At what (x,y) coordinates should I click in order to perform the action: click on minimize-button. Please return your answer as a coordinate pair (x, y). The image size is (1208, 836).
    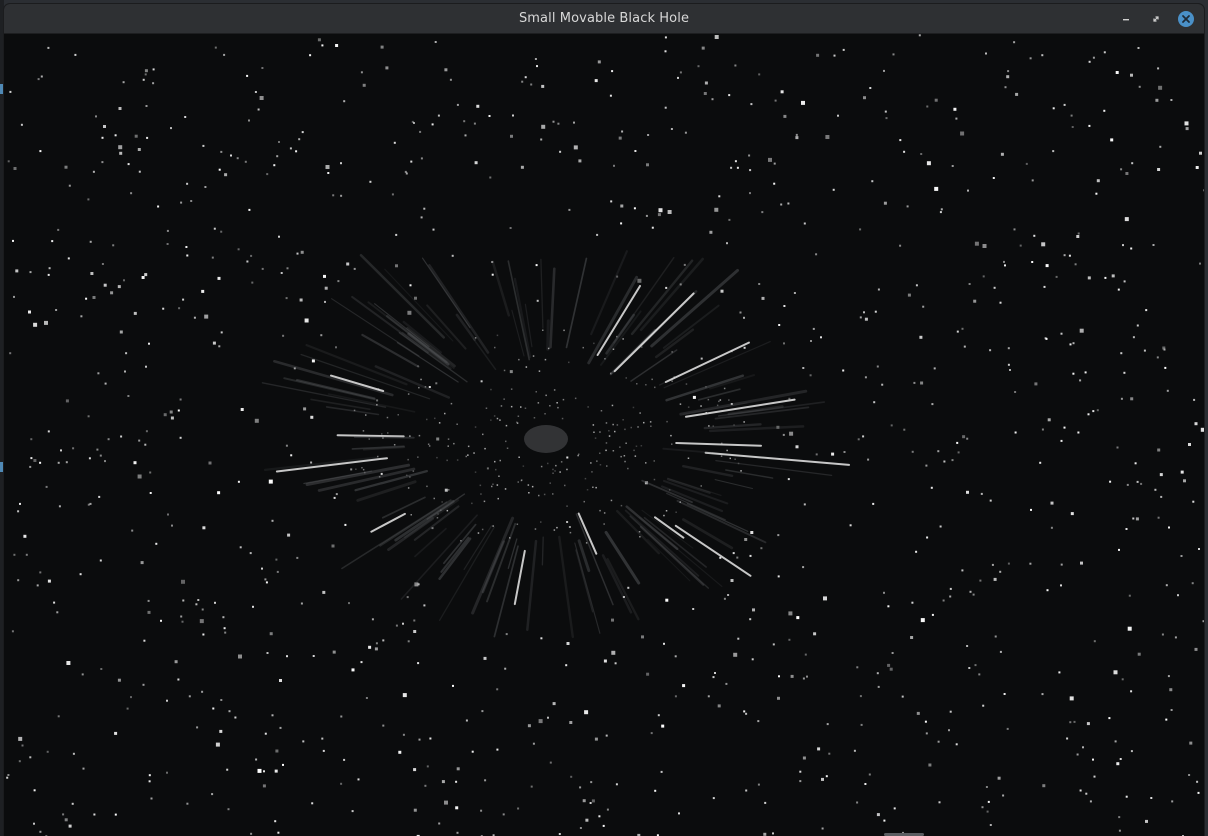
    Looking at the image, I should click on (1126, 19).